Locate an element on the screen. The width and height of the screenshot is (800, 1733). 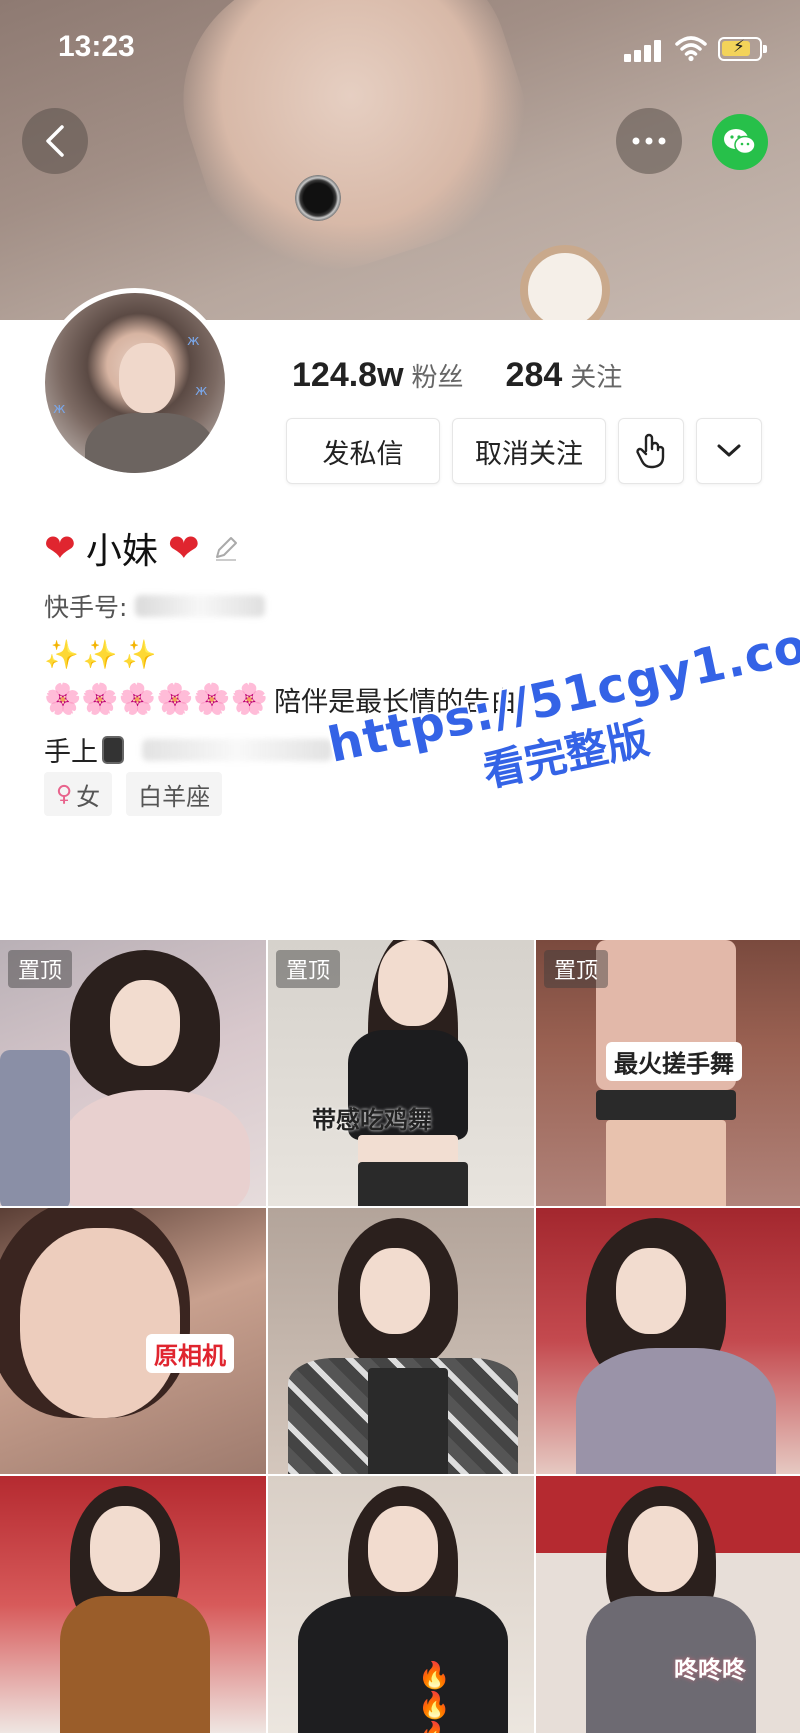
bio-hand-blurred is located at coordinates (237, 749).